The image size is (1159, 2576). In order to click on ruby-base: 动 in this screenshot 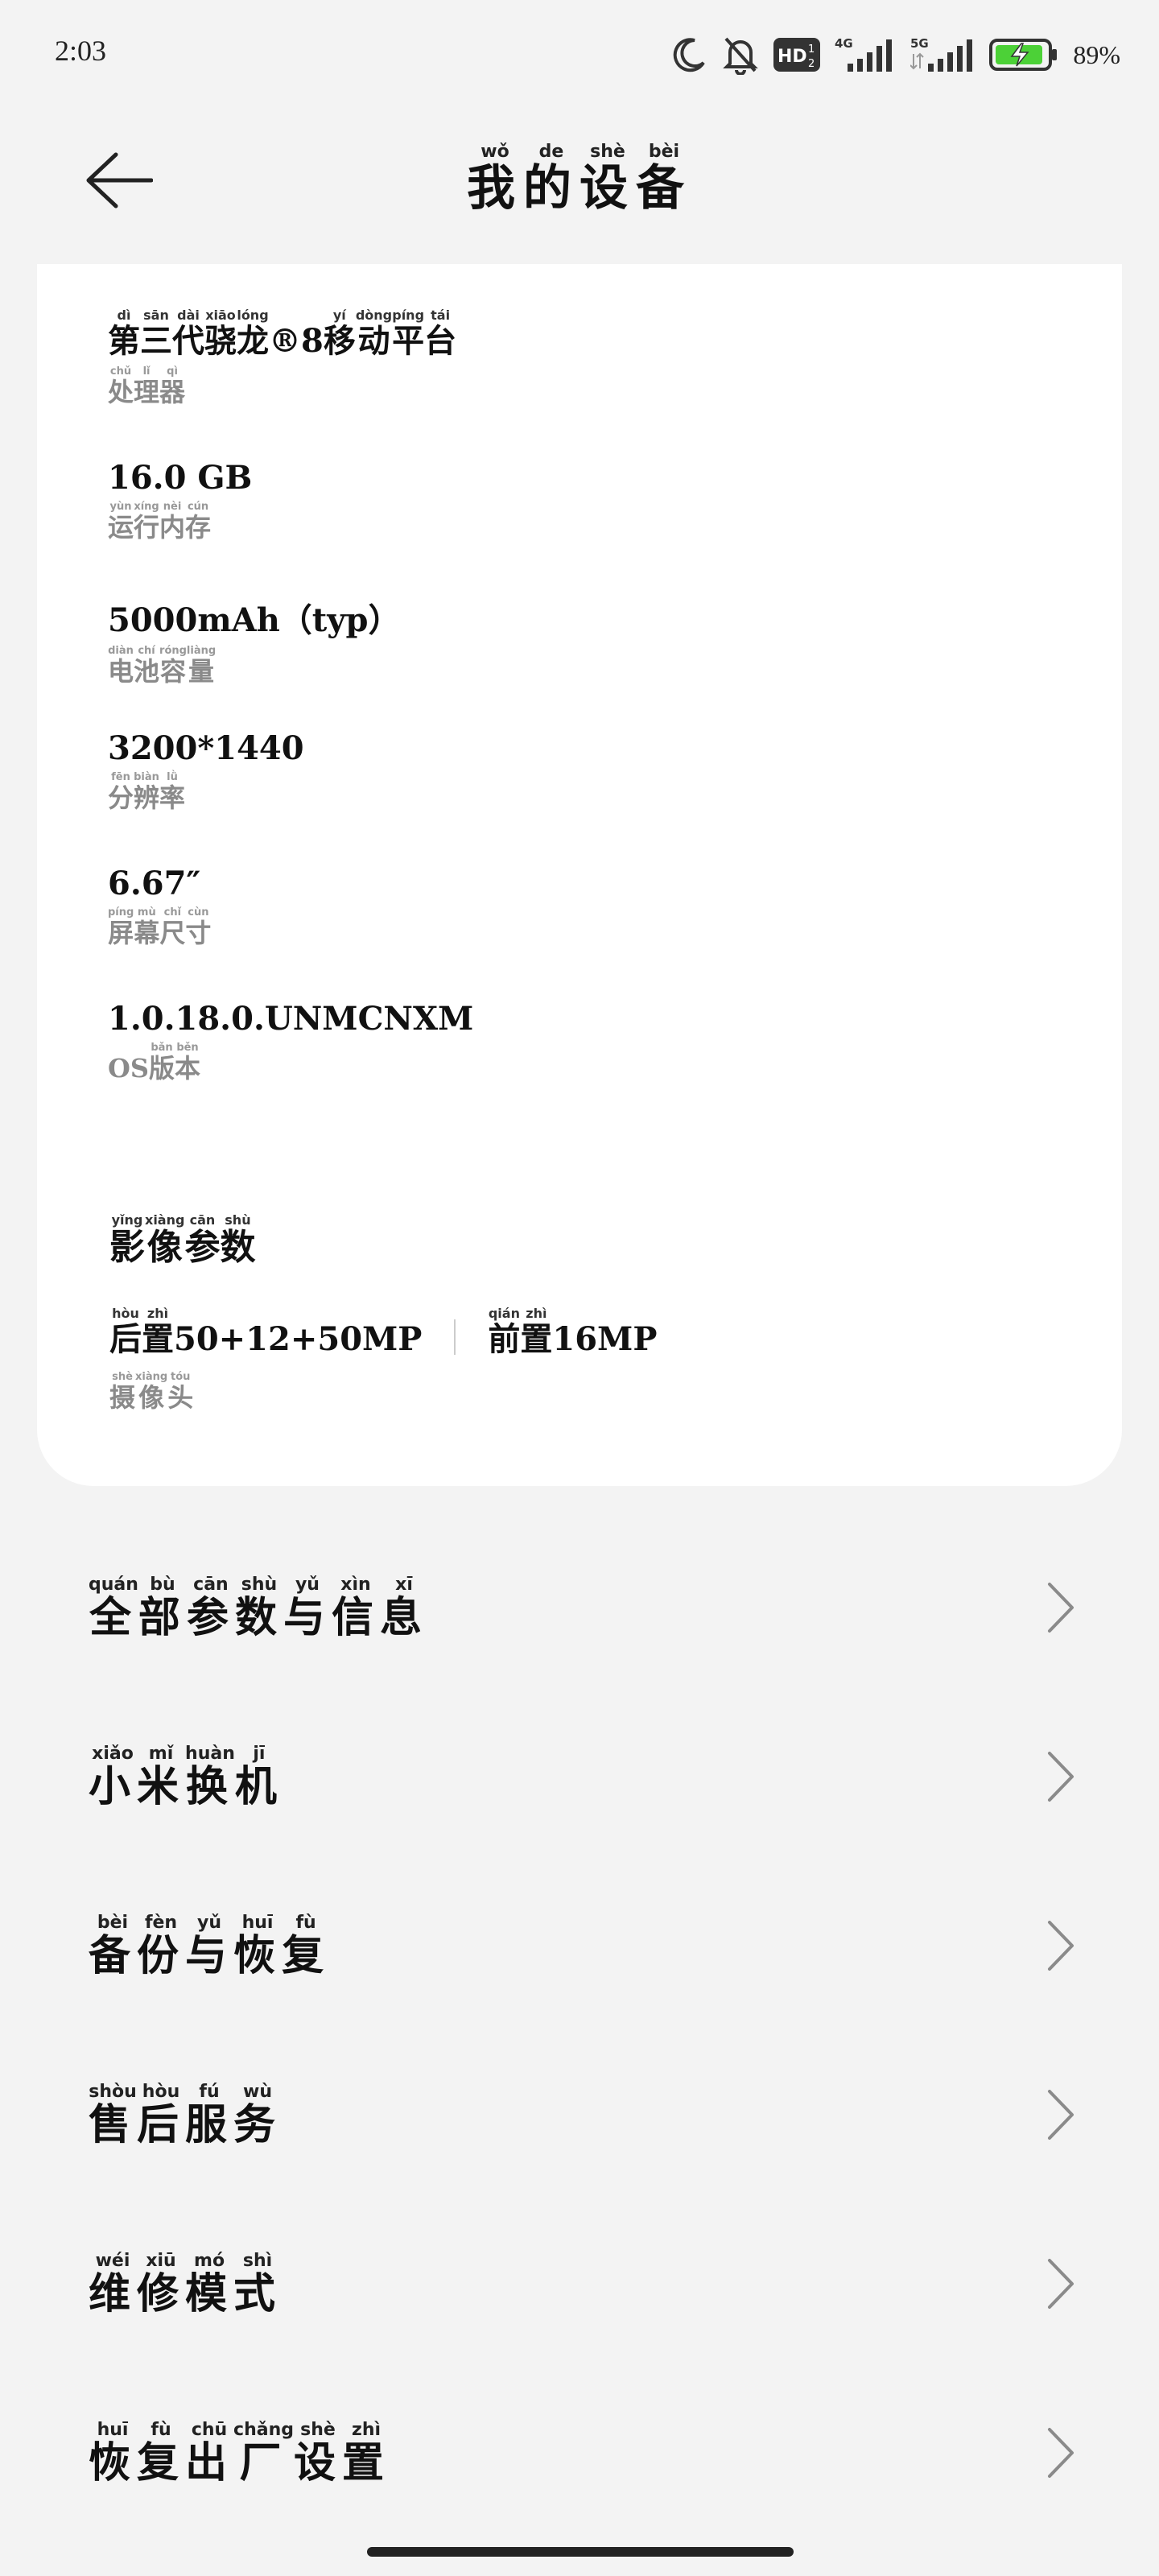, I will do `click(374, 341)`.